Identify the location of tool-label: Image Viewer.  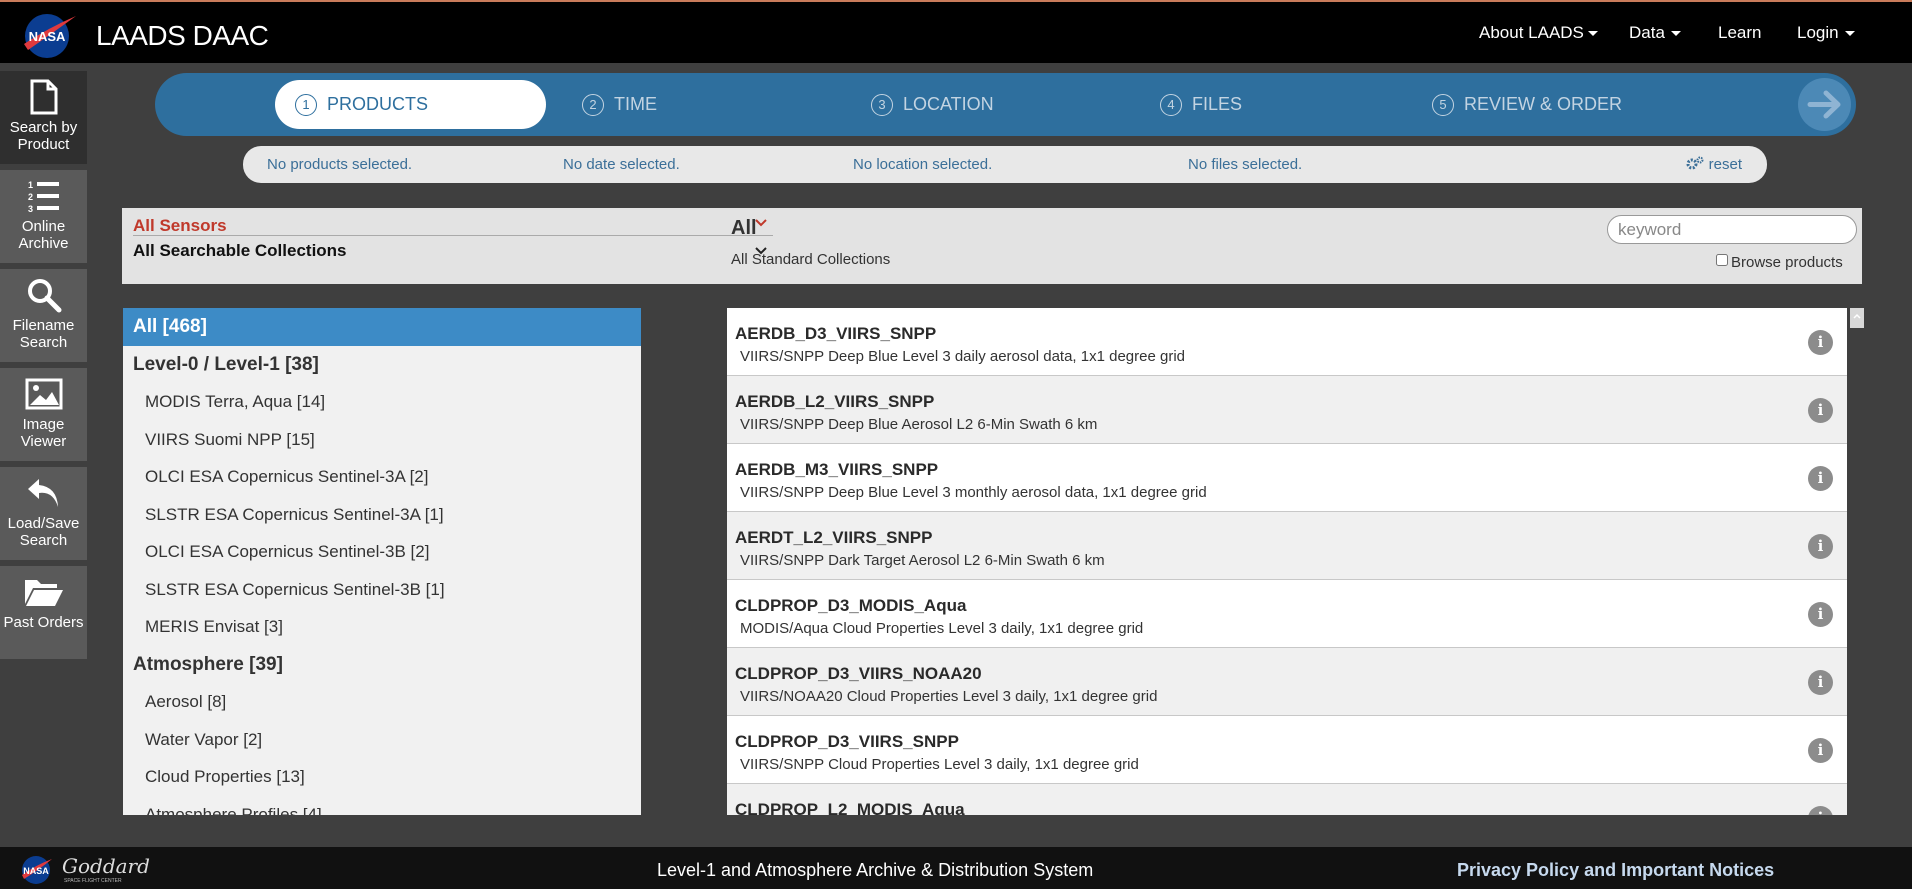
(43, 433).